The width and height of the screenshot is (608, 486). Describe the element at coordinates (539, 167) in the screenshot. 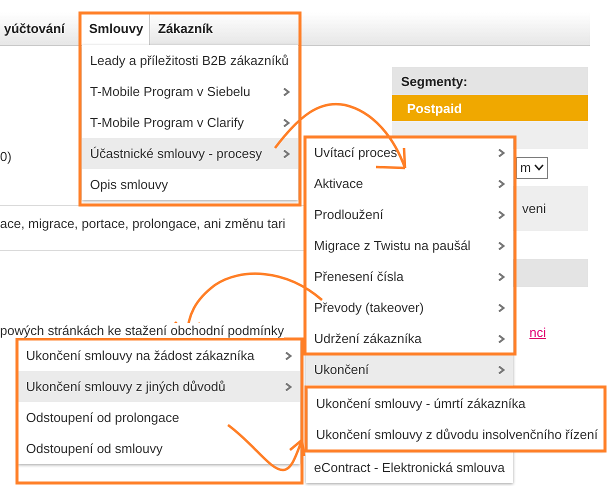

I see `chevron-down-icon` at that location.